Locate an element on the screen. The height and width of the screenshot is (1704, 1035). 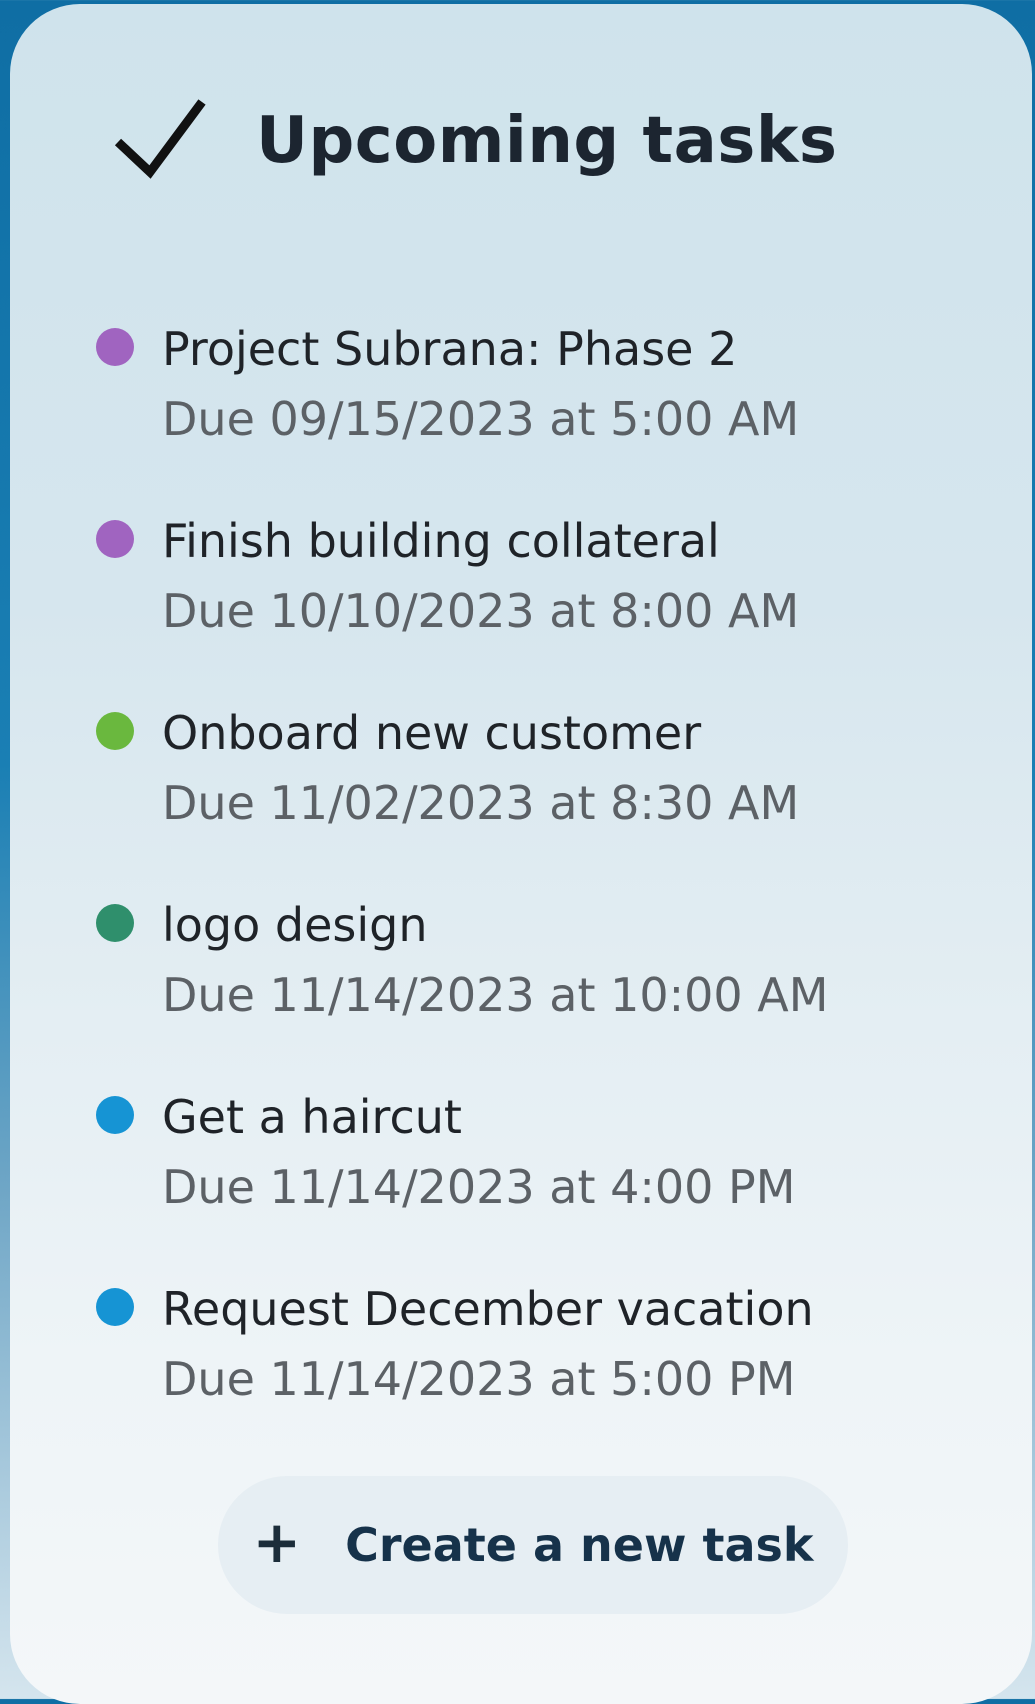
task-due-date: Due 09/15/2023 at 5:00 AM is located at coordinates (481, 419).